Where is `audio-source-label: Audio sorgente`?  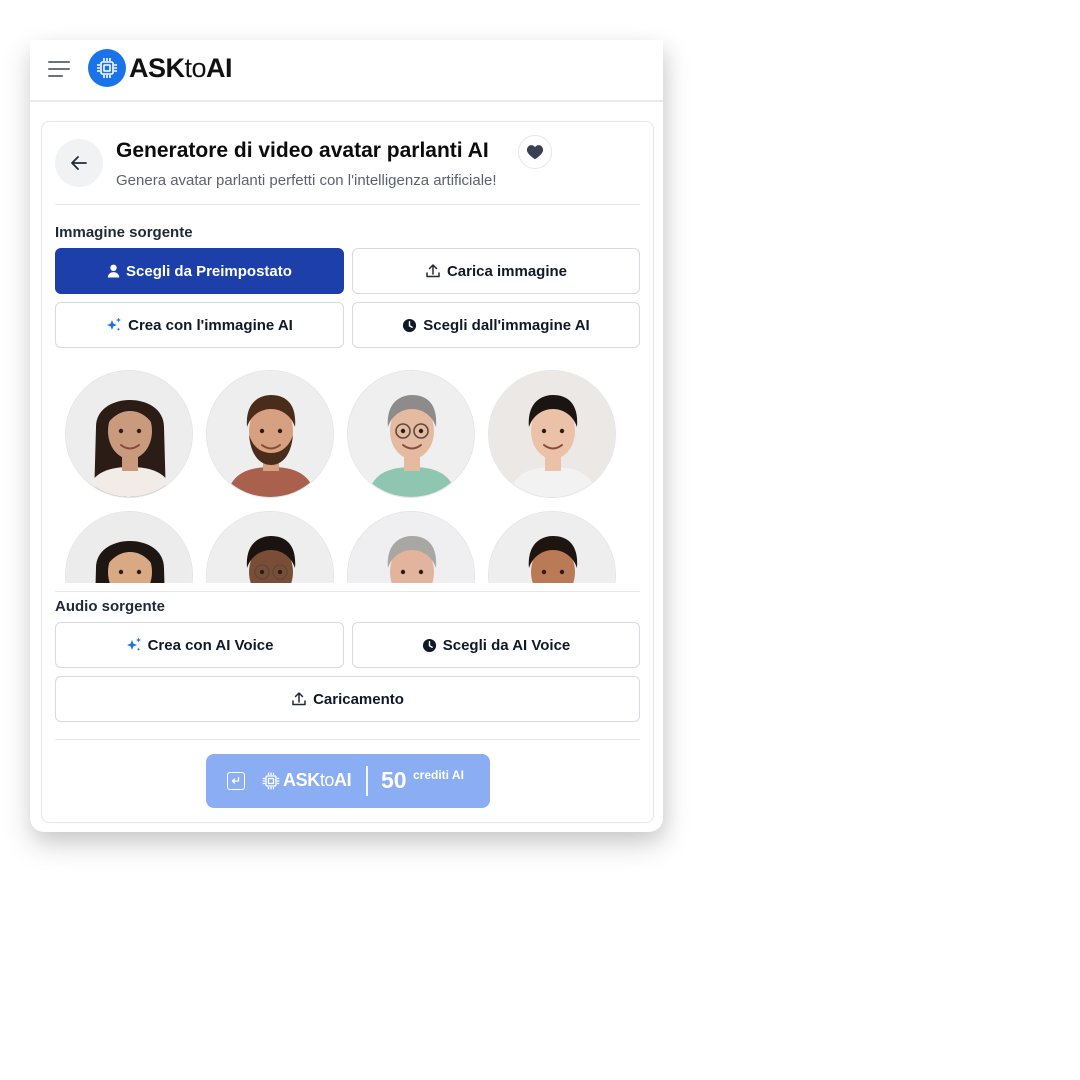
audio-source-label: Audio sorgente is located at coordinates (110, 606).